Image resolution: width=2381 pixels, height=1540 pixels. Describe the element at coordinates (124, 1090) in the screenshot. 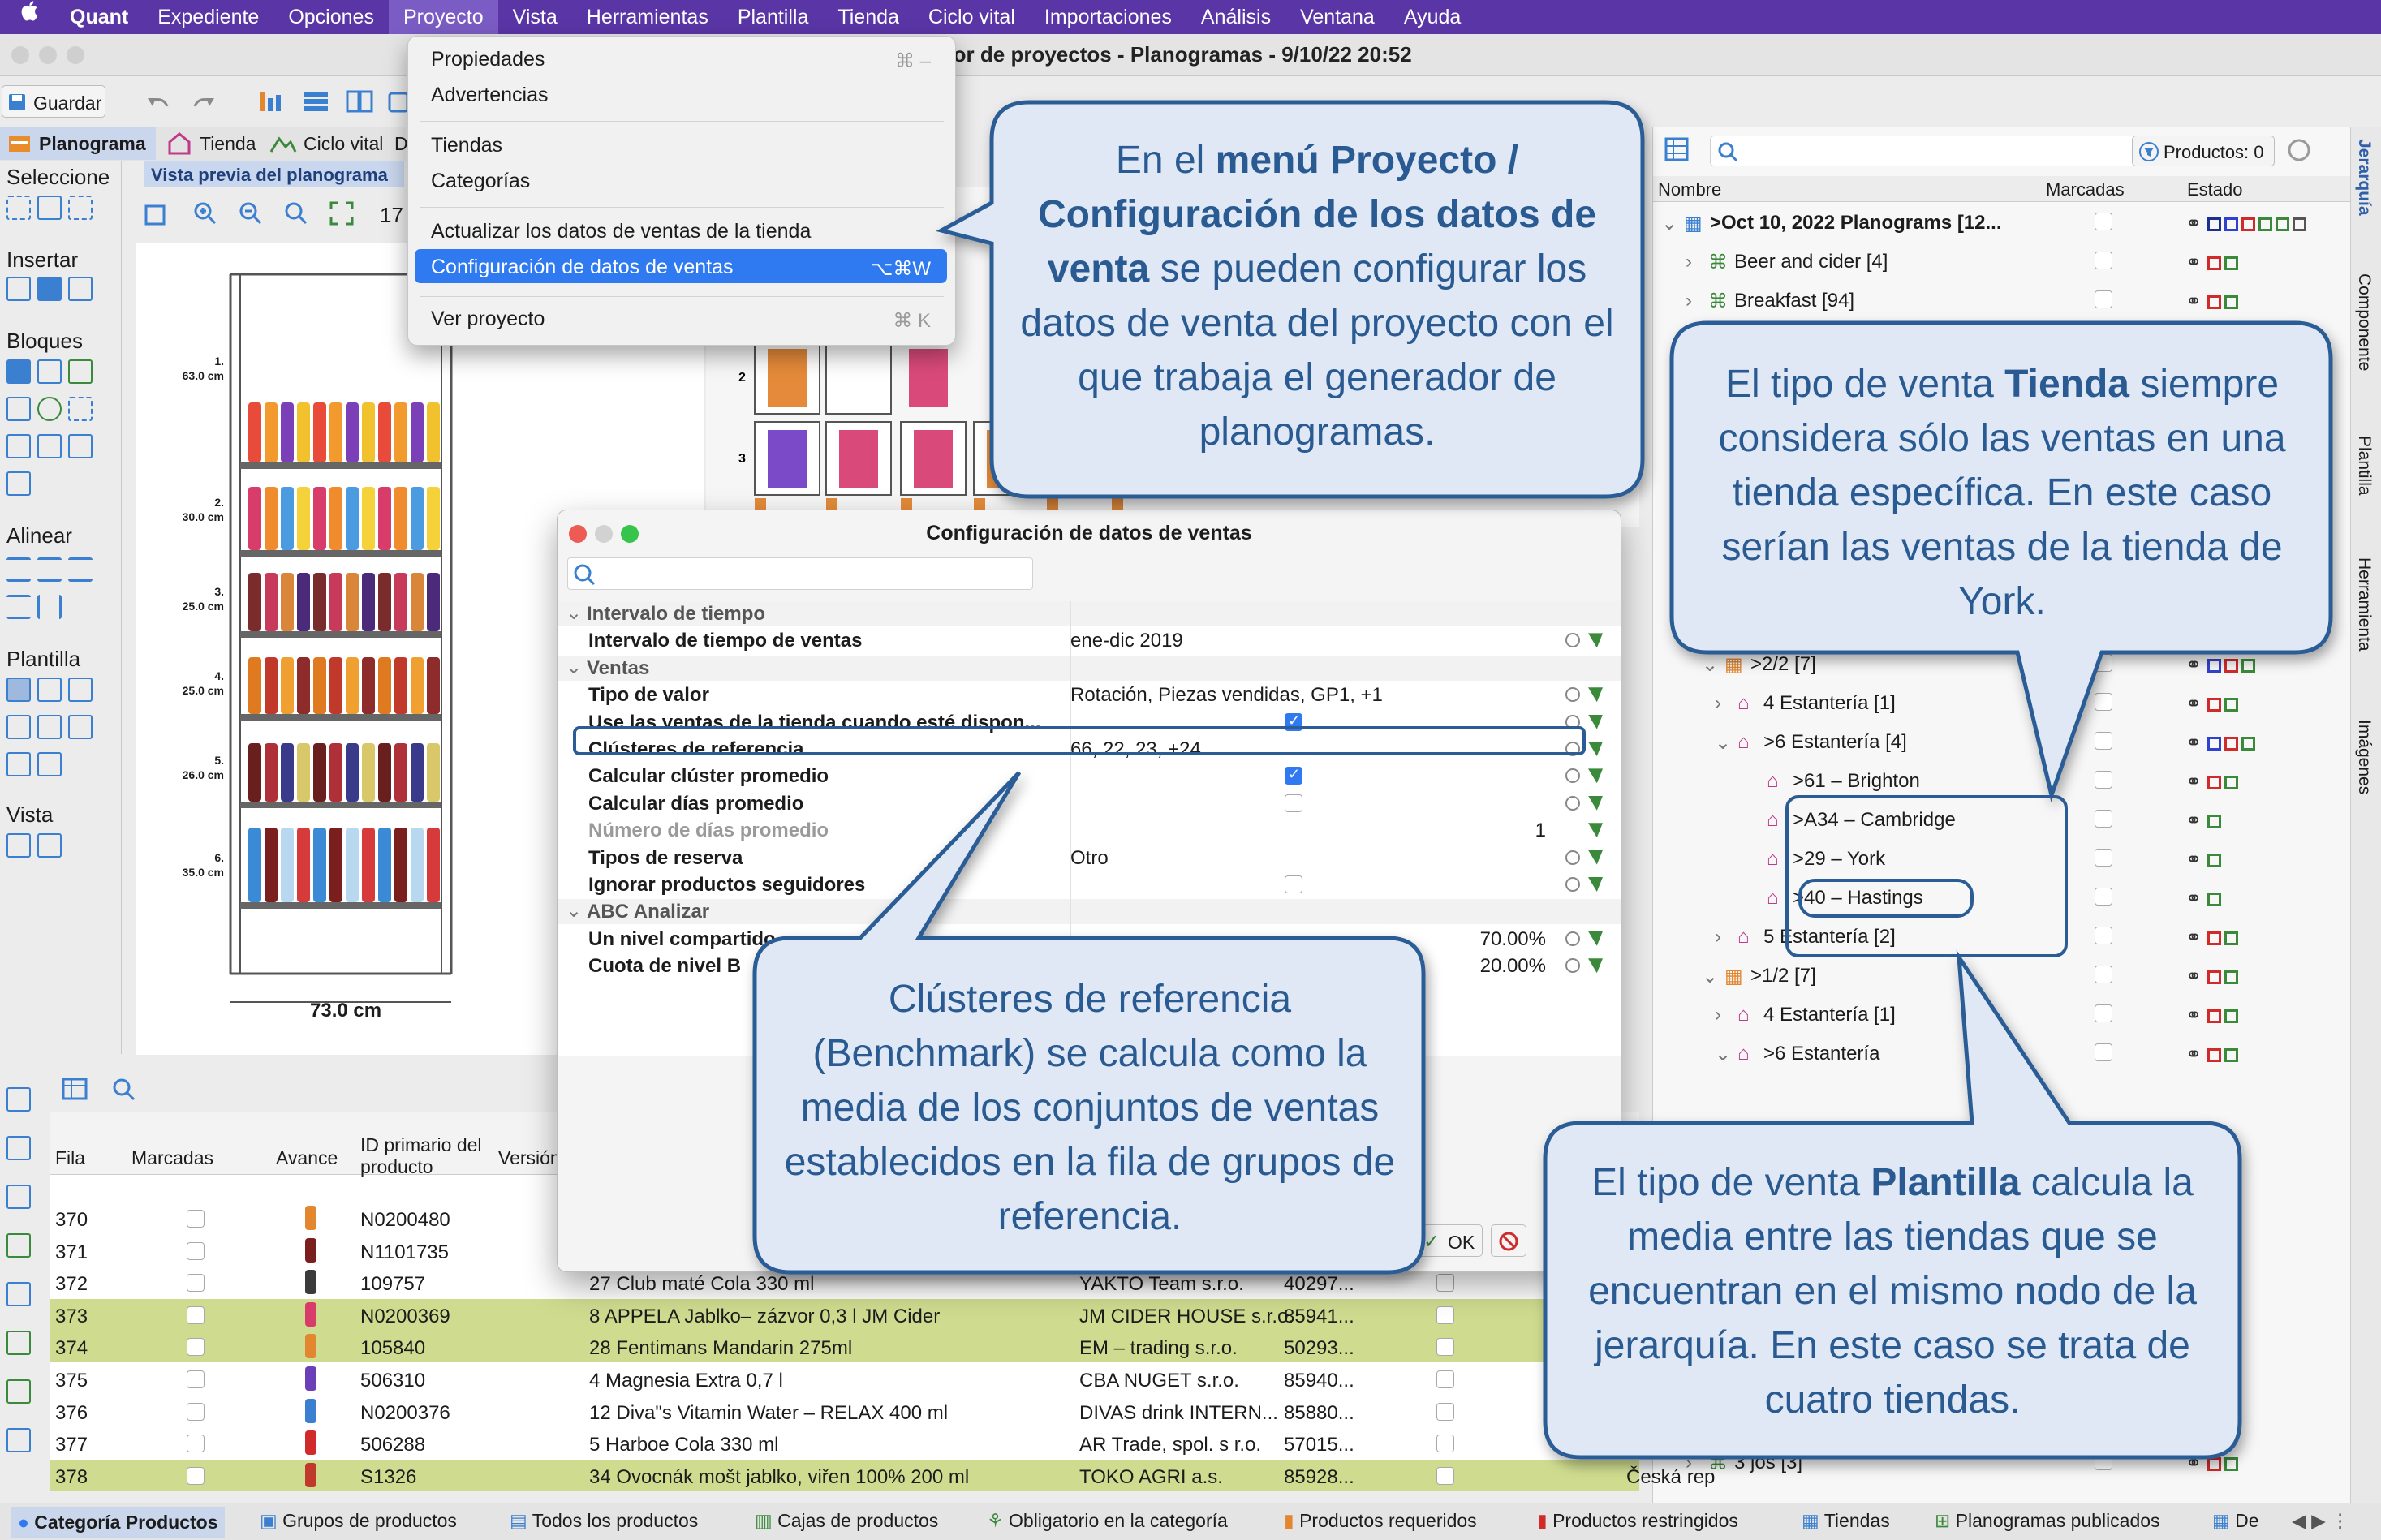

I see `table-search-icon` at that location.